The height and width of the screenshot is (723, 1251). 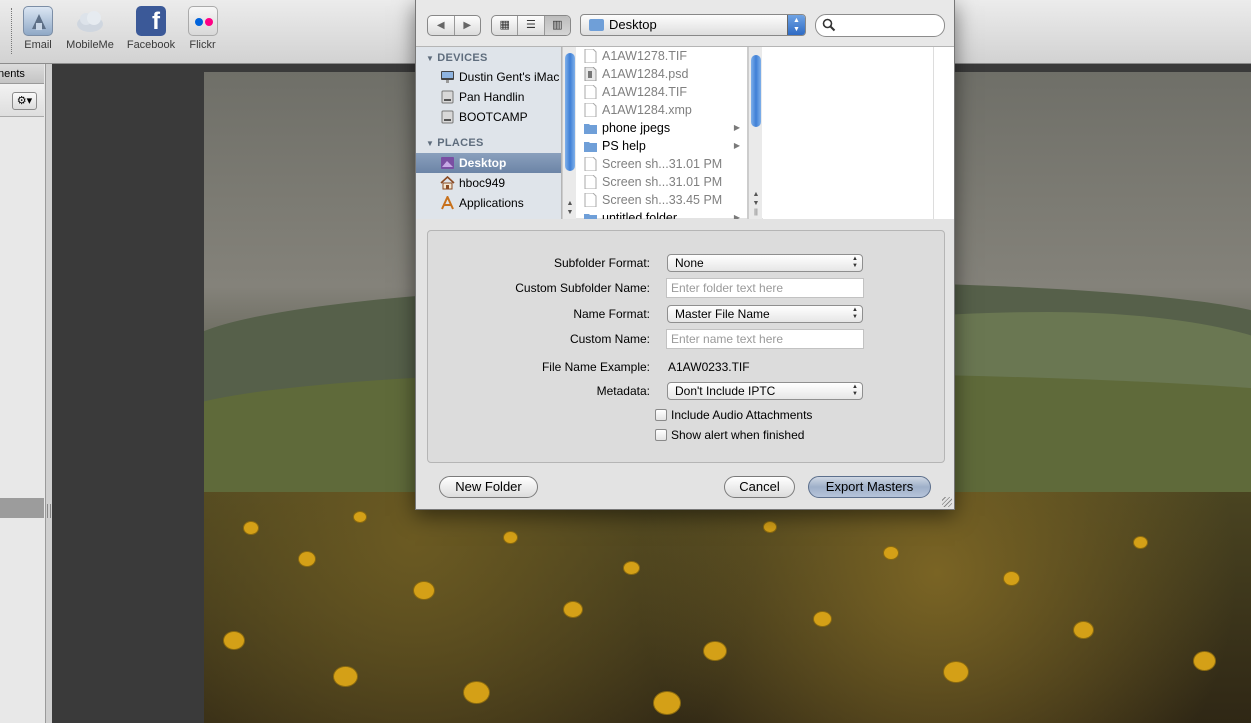 I want to click on places-header-label: PLACES, so click(x=460, y=143).